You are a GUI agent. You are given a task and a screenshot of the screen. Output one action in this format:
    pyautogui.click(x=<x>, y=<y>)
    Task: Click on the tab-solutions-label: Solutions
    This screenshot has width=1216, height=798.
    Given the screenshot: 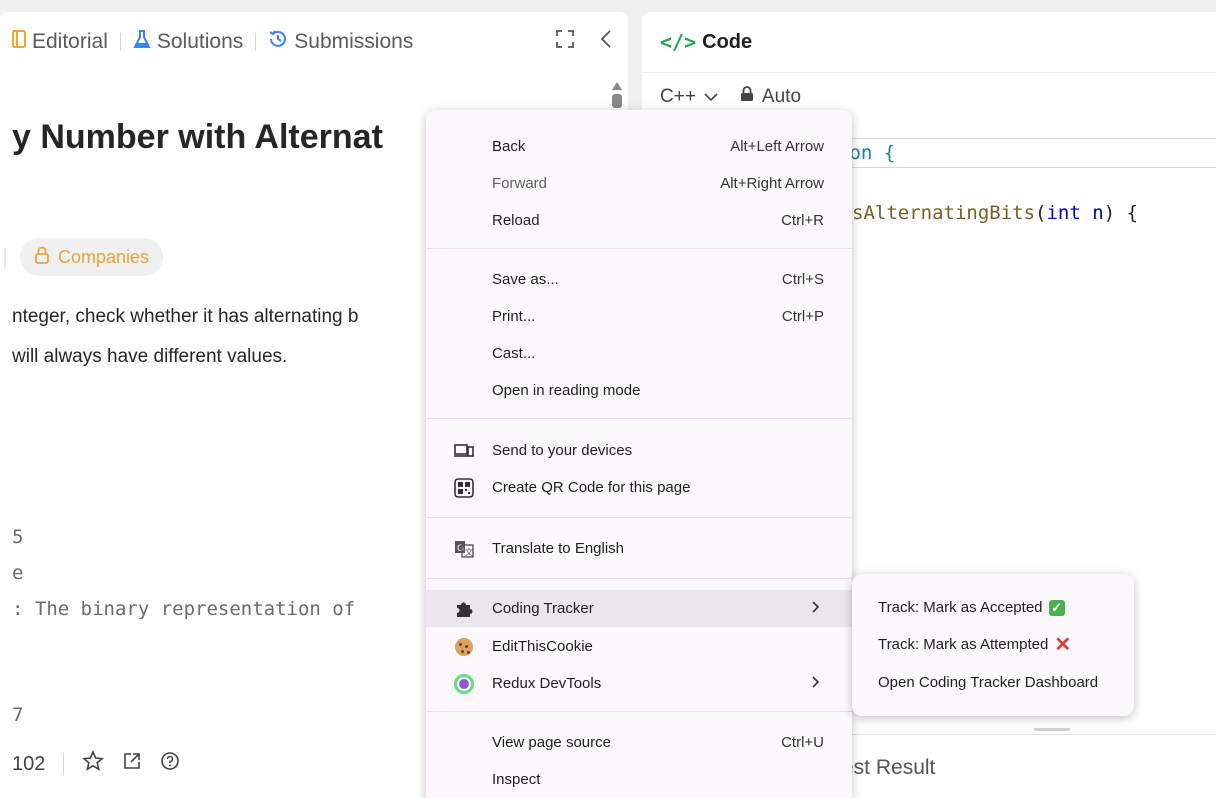 What is the action you would take?
    pyautogui.click(x=200, y=41)
    